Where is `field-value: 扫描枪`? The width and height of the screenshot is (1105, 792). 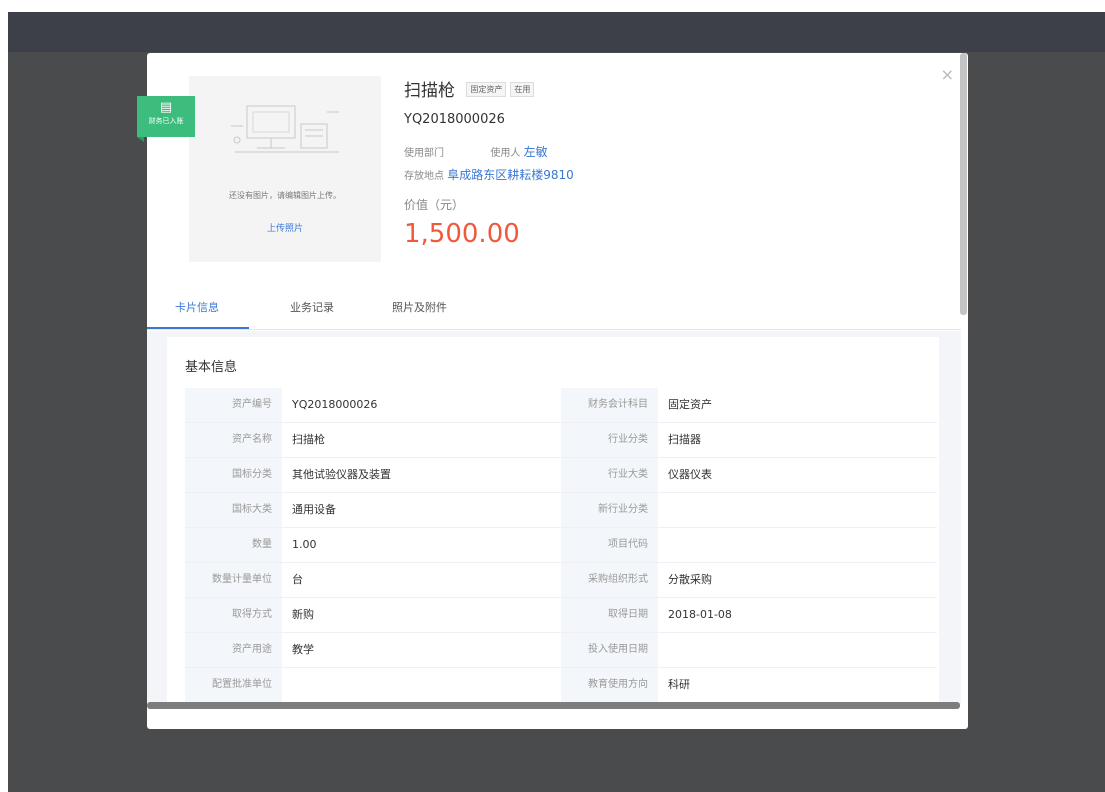
field-value: 扫描枪 is located at coordinates (308, 439).